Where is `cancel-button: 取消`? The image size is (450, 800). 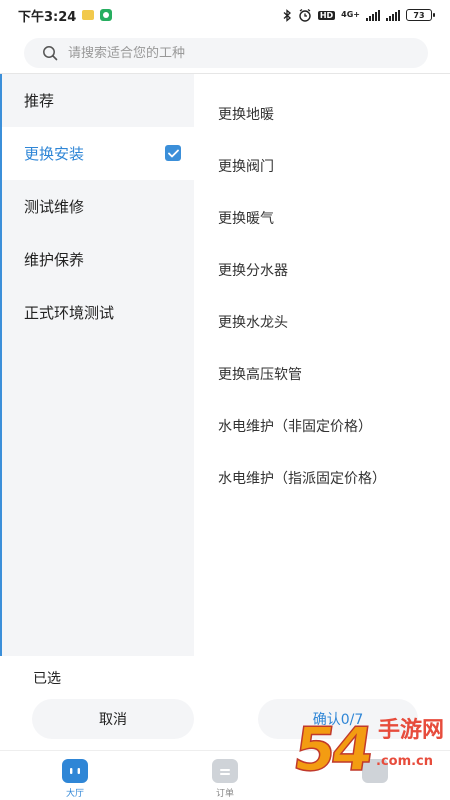 cancel-button: 取消 is located at coordinates (113, 719).